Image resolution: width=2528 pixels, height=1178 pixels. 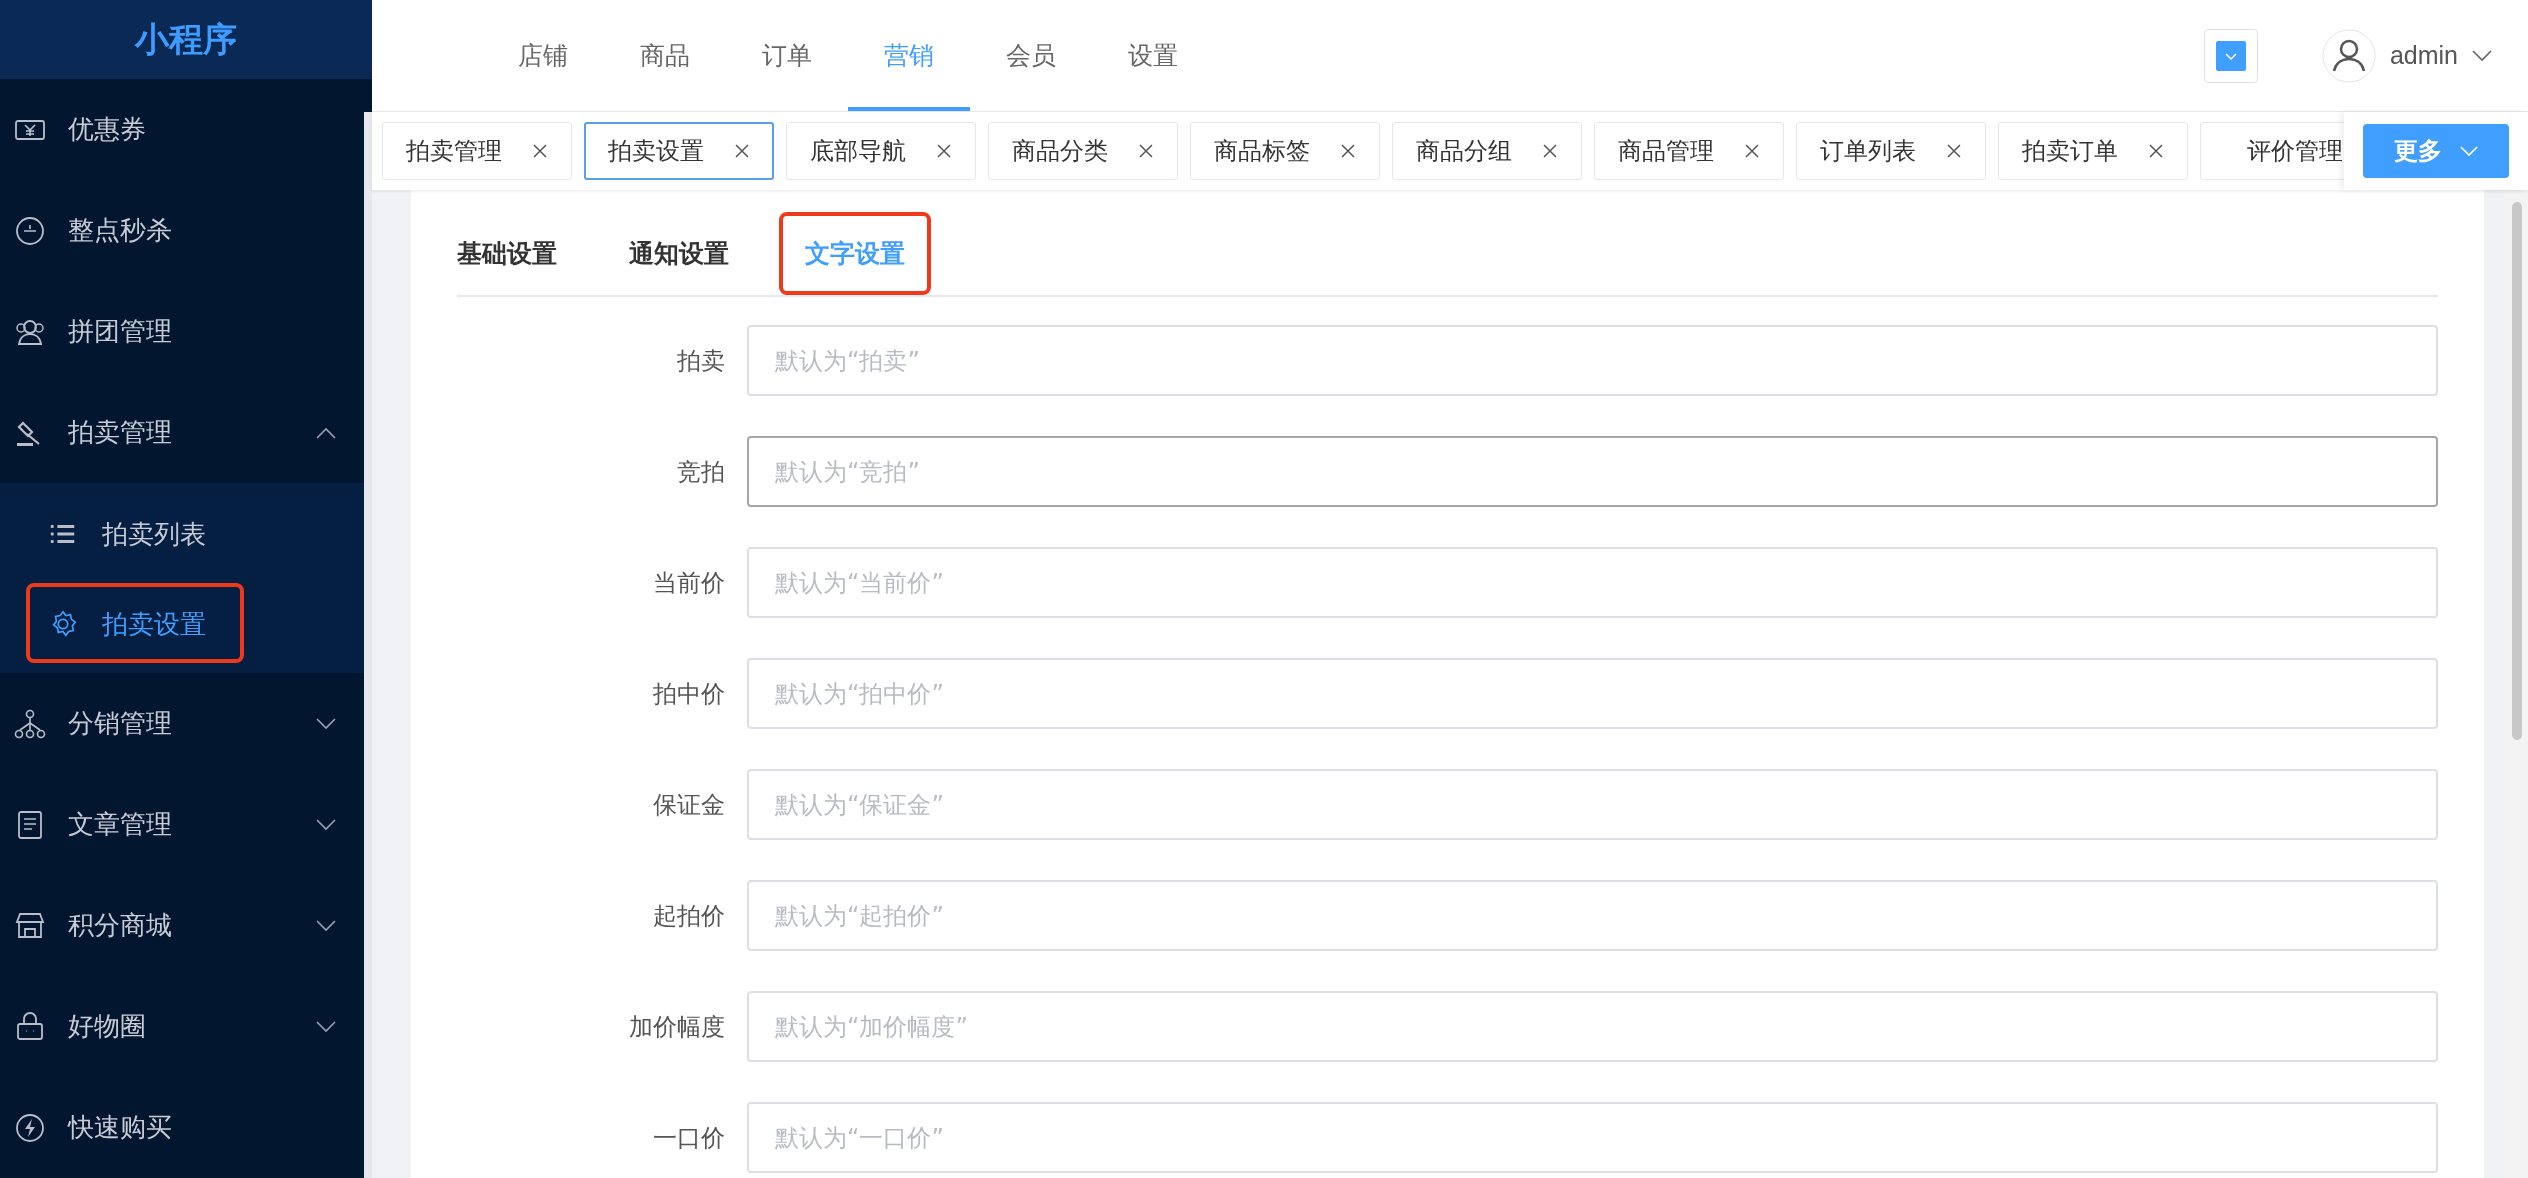 What do you see at coordinates (368, 645) in the screenshot?
I see `scrollbar` at bounding box center [368, 645].